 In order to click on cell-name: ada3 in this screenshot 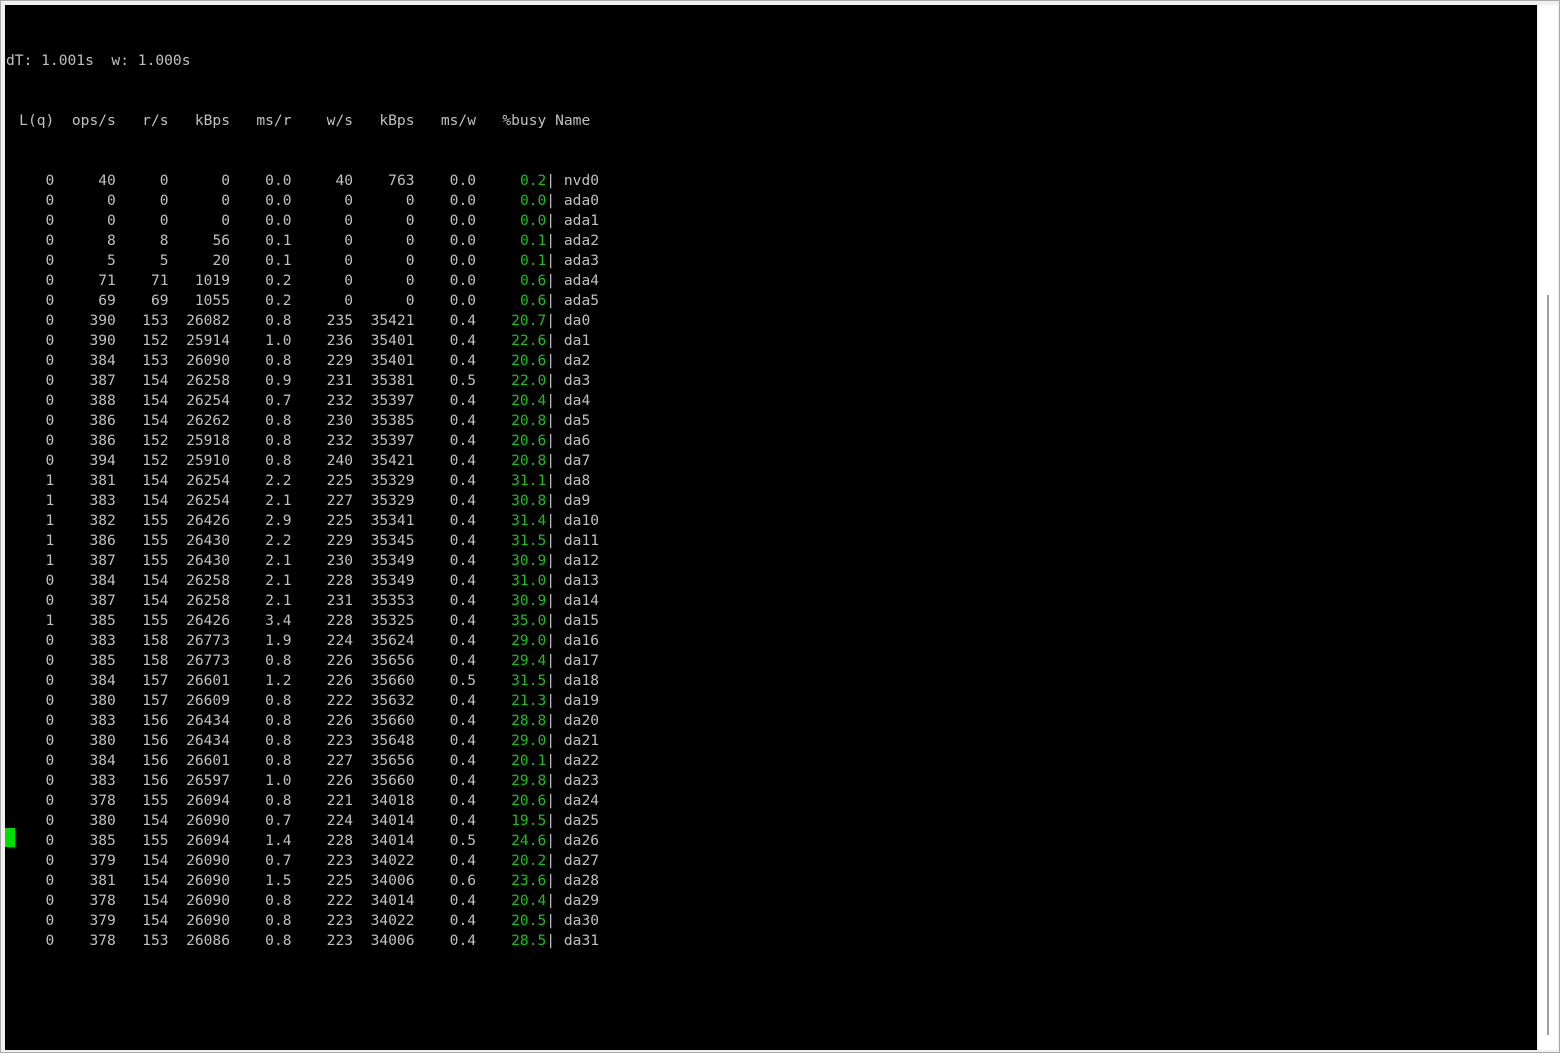, I will do `click(581, 260)`.